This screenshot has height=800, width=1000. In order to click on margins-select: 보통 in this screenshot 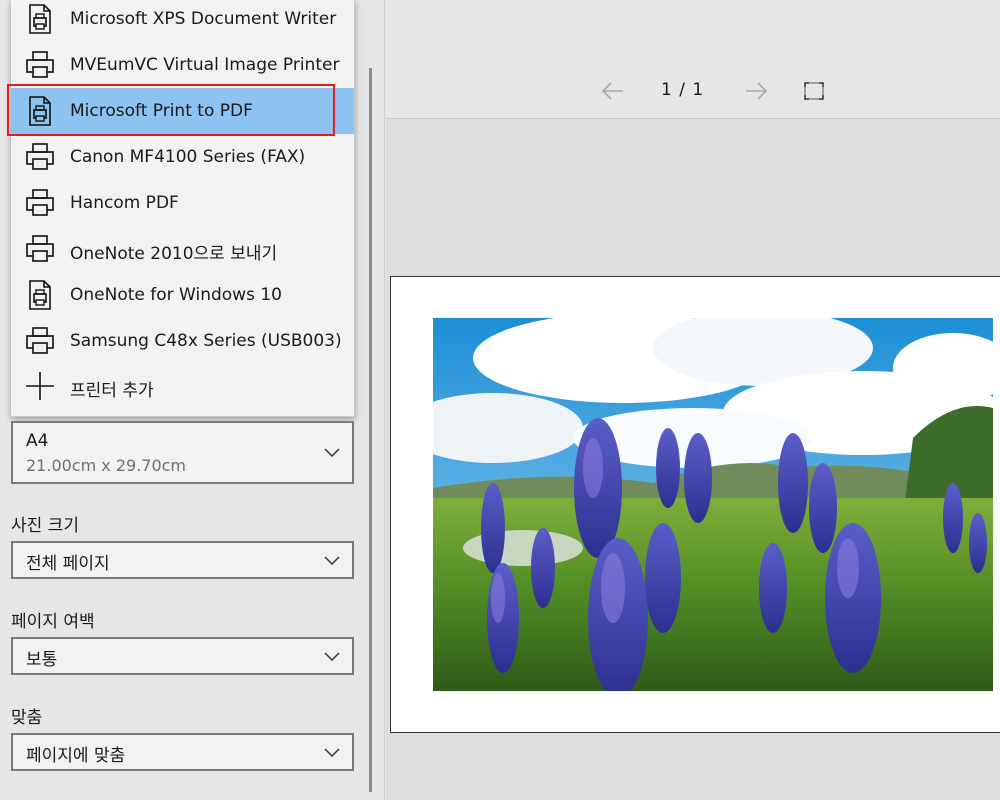, I will do `click(182, 656)`.